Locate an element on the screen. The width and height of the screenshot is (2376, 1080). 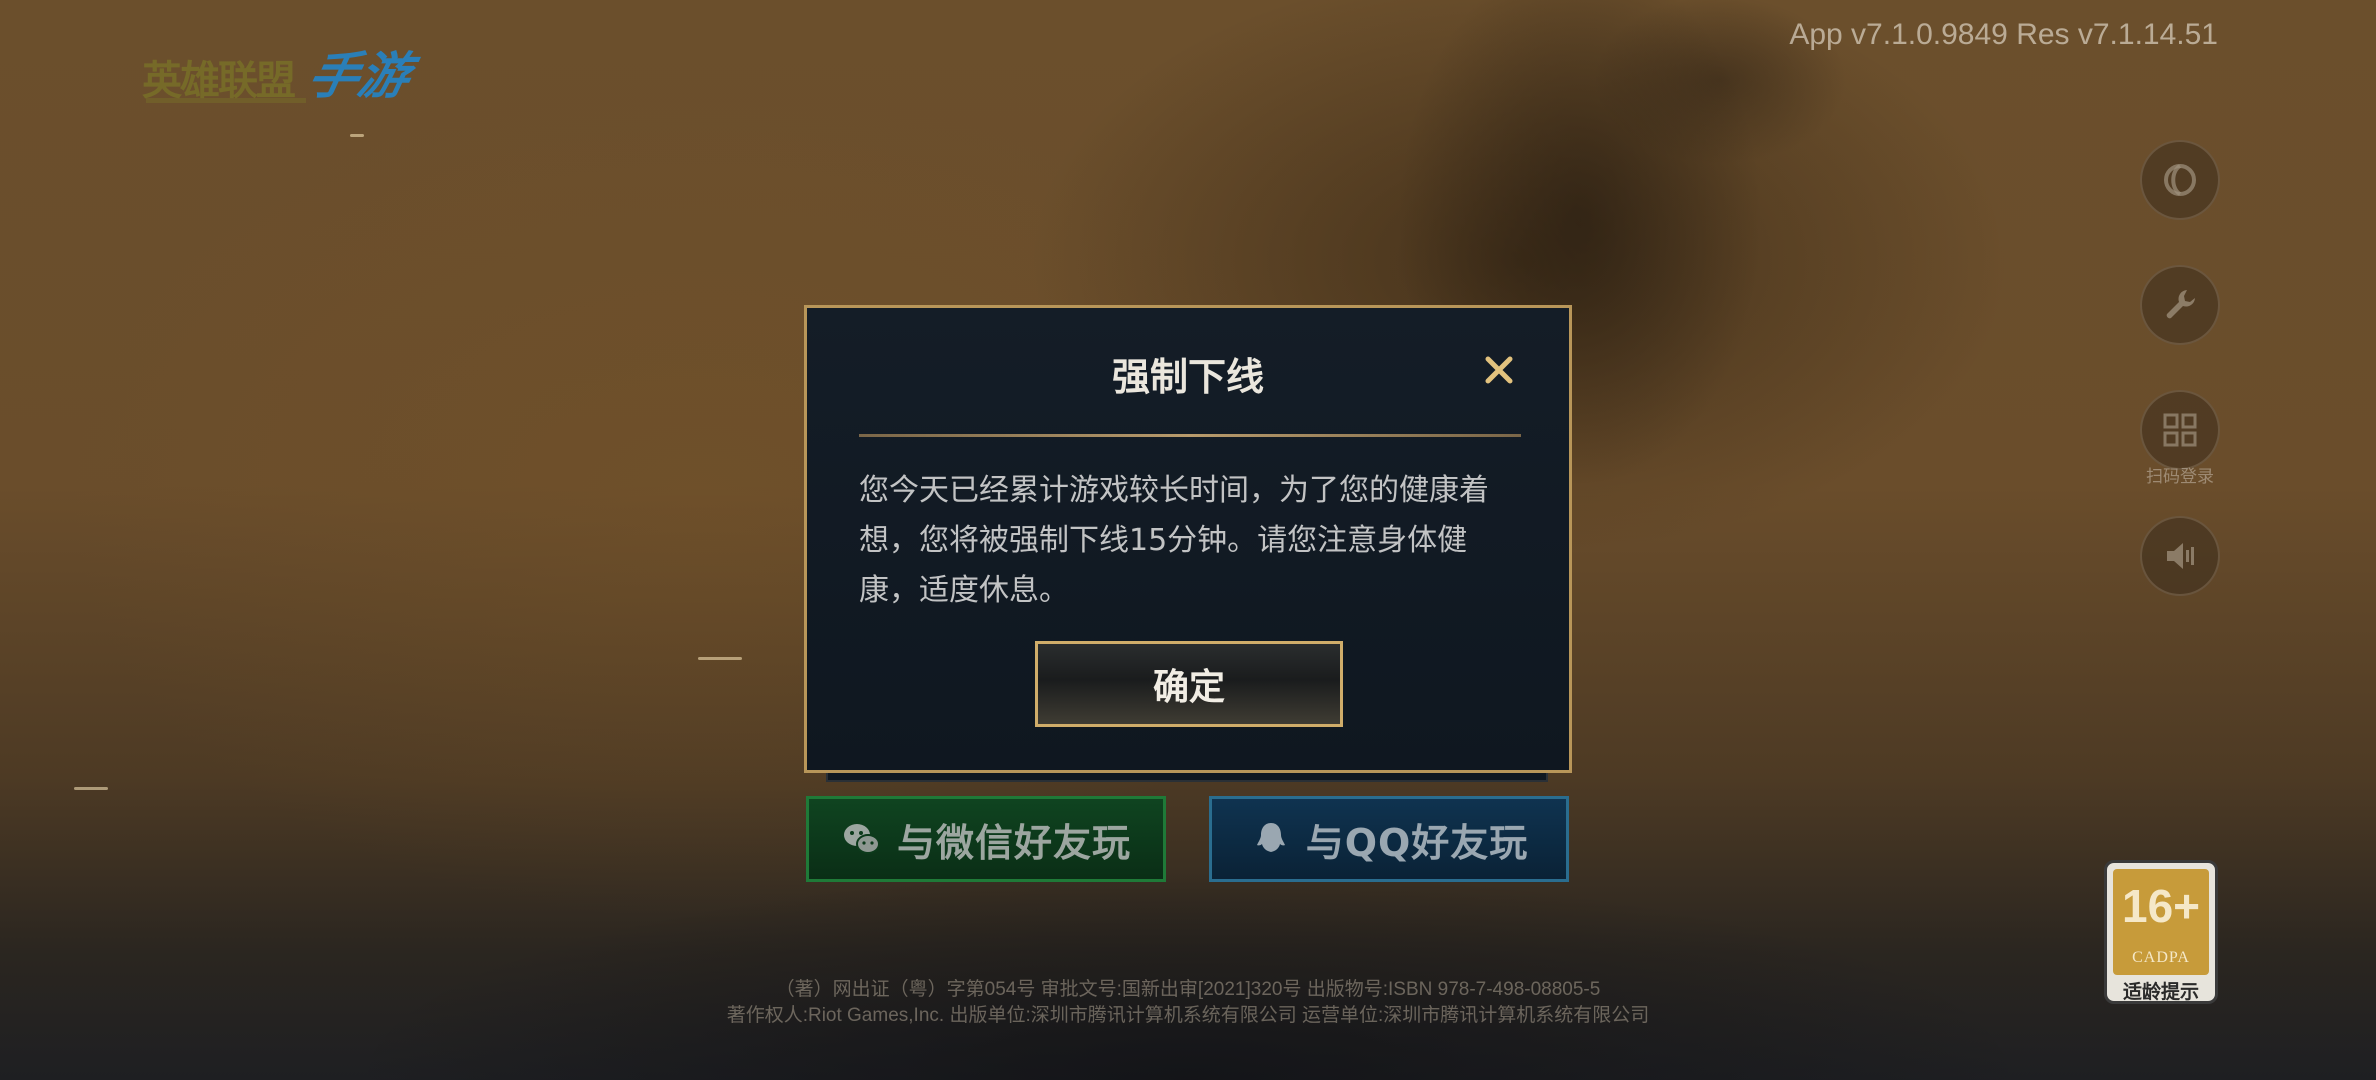
confirm-button: 确定 is located at coordinates (1189, 684).